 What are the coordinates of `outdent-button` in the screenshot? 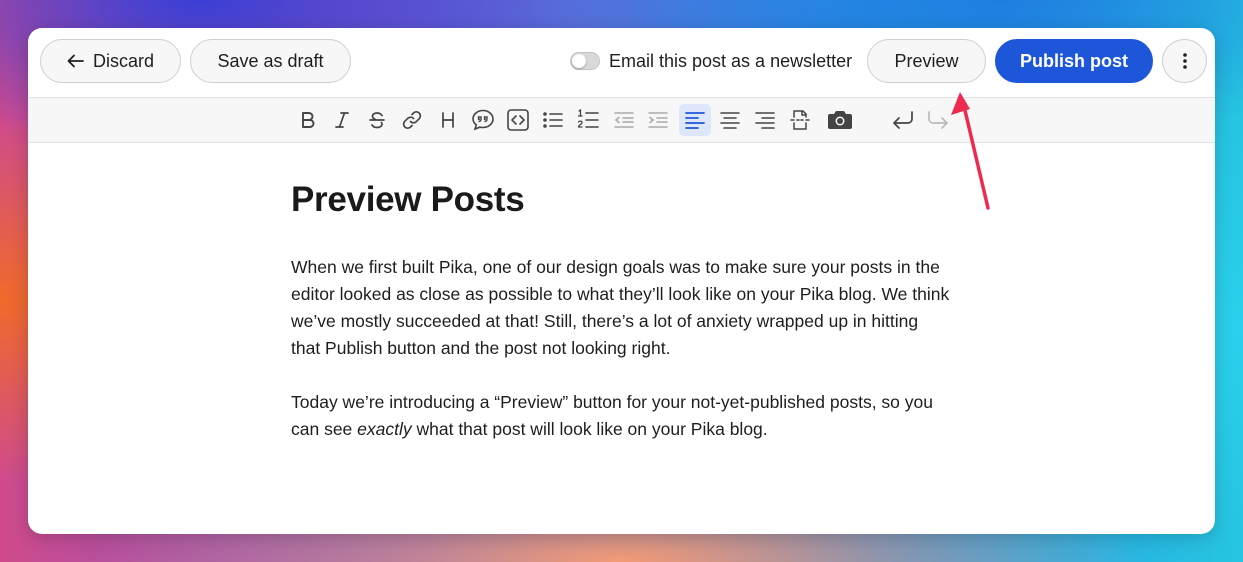 It's located at (624, 120).